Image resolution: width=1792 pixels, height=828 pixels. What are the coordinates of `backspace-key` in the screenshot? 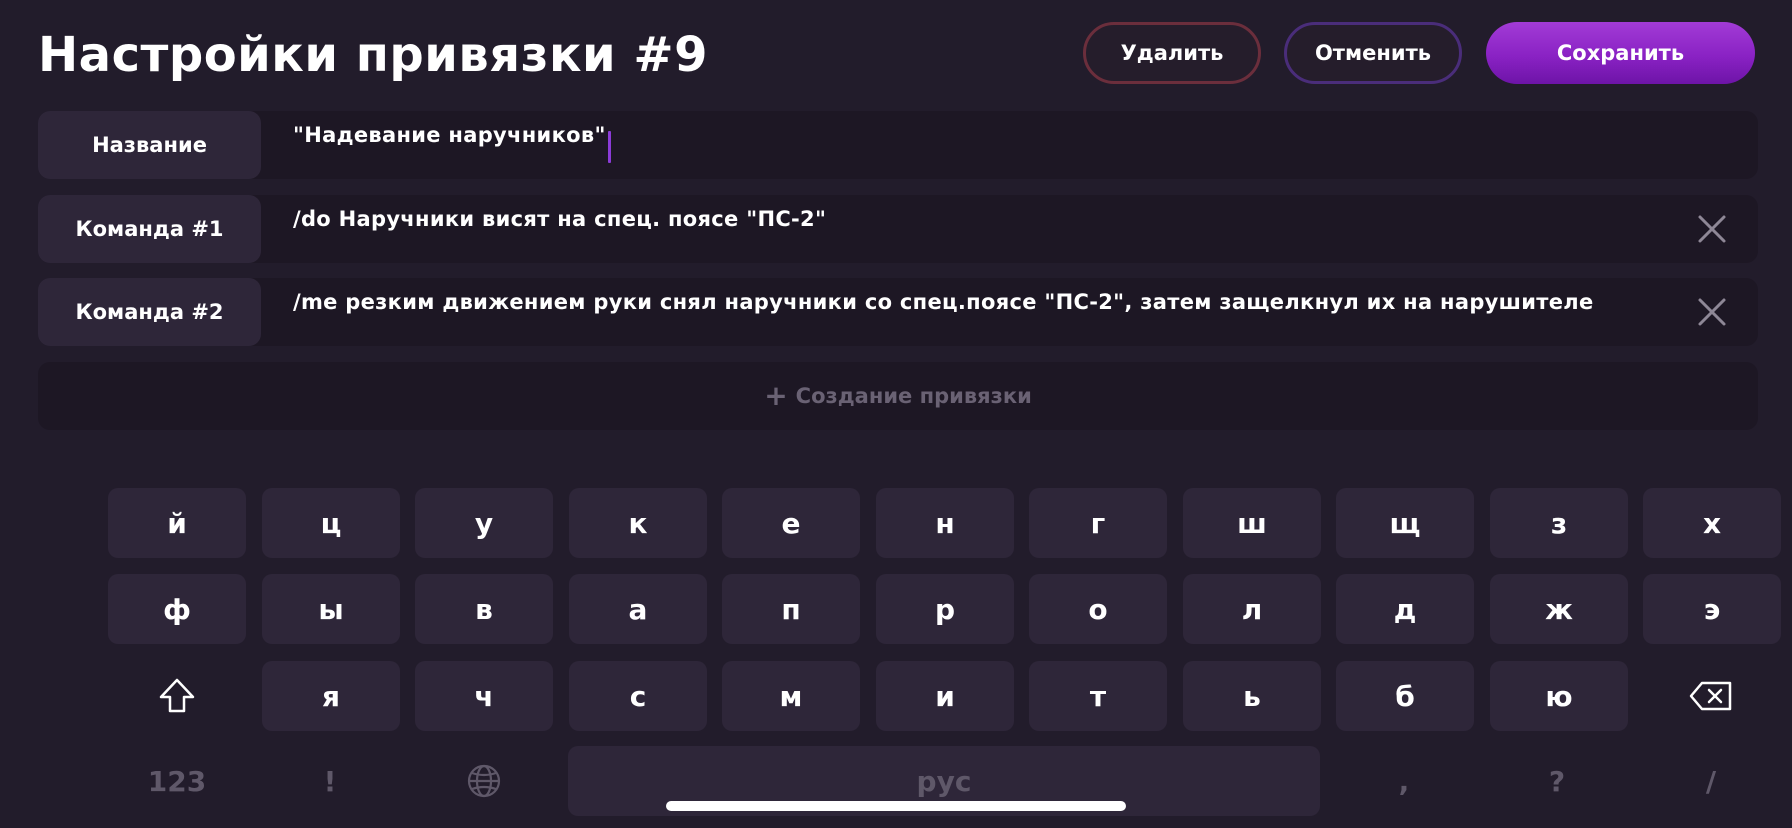 It's located at (1711, 696).